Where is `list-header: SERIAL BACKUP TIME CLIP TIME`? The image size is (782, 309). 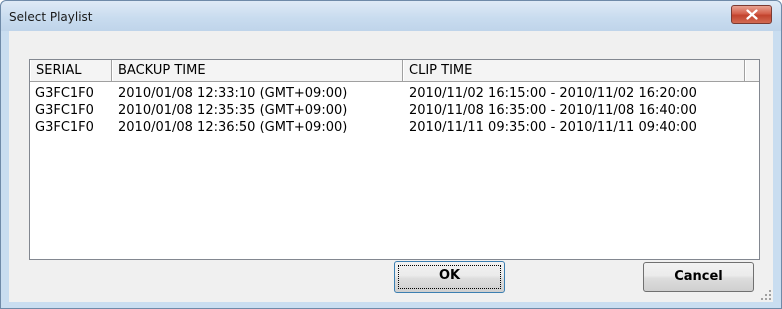
list-header: SERIAL BACKUP TIME CLIP TIME is located at coordinates (394, 71).